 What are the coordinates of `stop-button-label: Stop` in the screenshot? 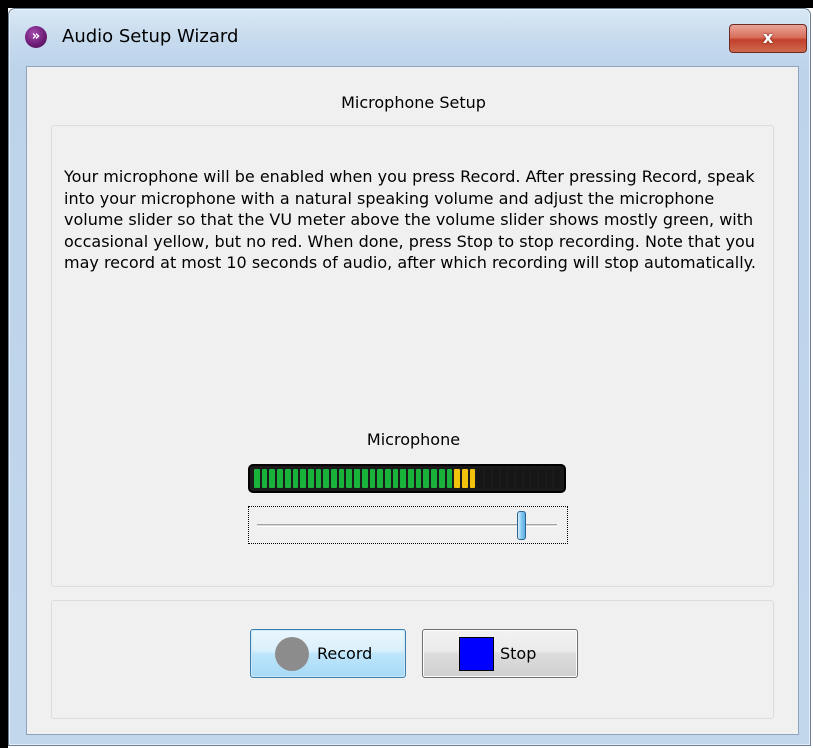 It's located at (518, 653).